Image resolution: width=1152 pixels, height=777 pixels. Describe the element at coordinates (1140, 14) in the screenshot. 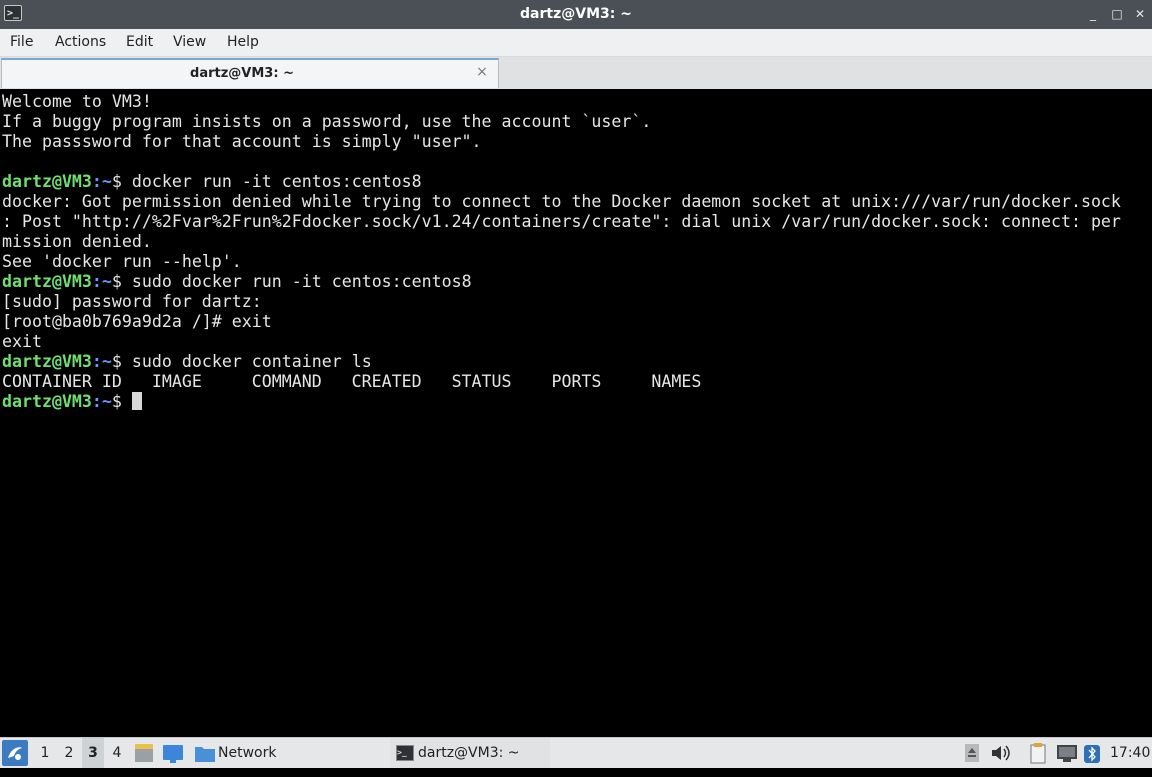

I see `close-window-button: ✕` at that location.